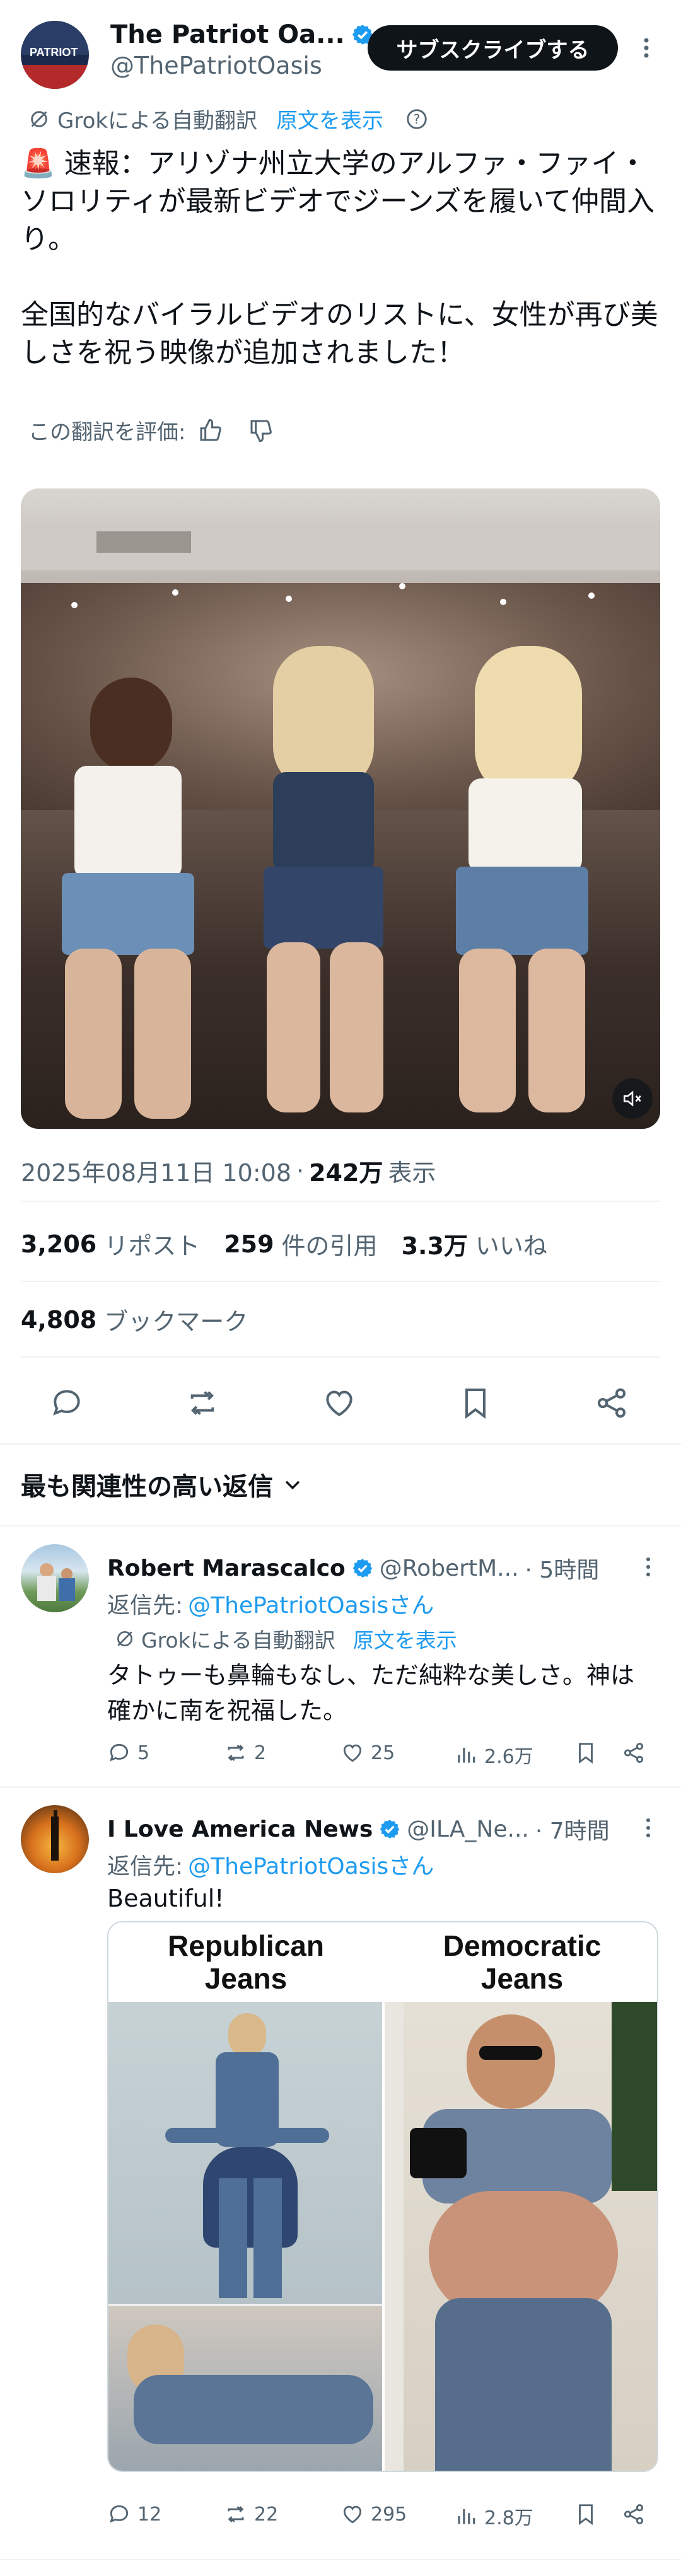 The image size is (681, 2576). Describe the element at coordinates (508, 1757) in the screenshot. I see `reply-view-count: 2.6万` at that location.